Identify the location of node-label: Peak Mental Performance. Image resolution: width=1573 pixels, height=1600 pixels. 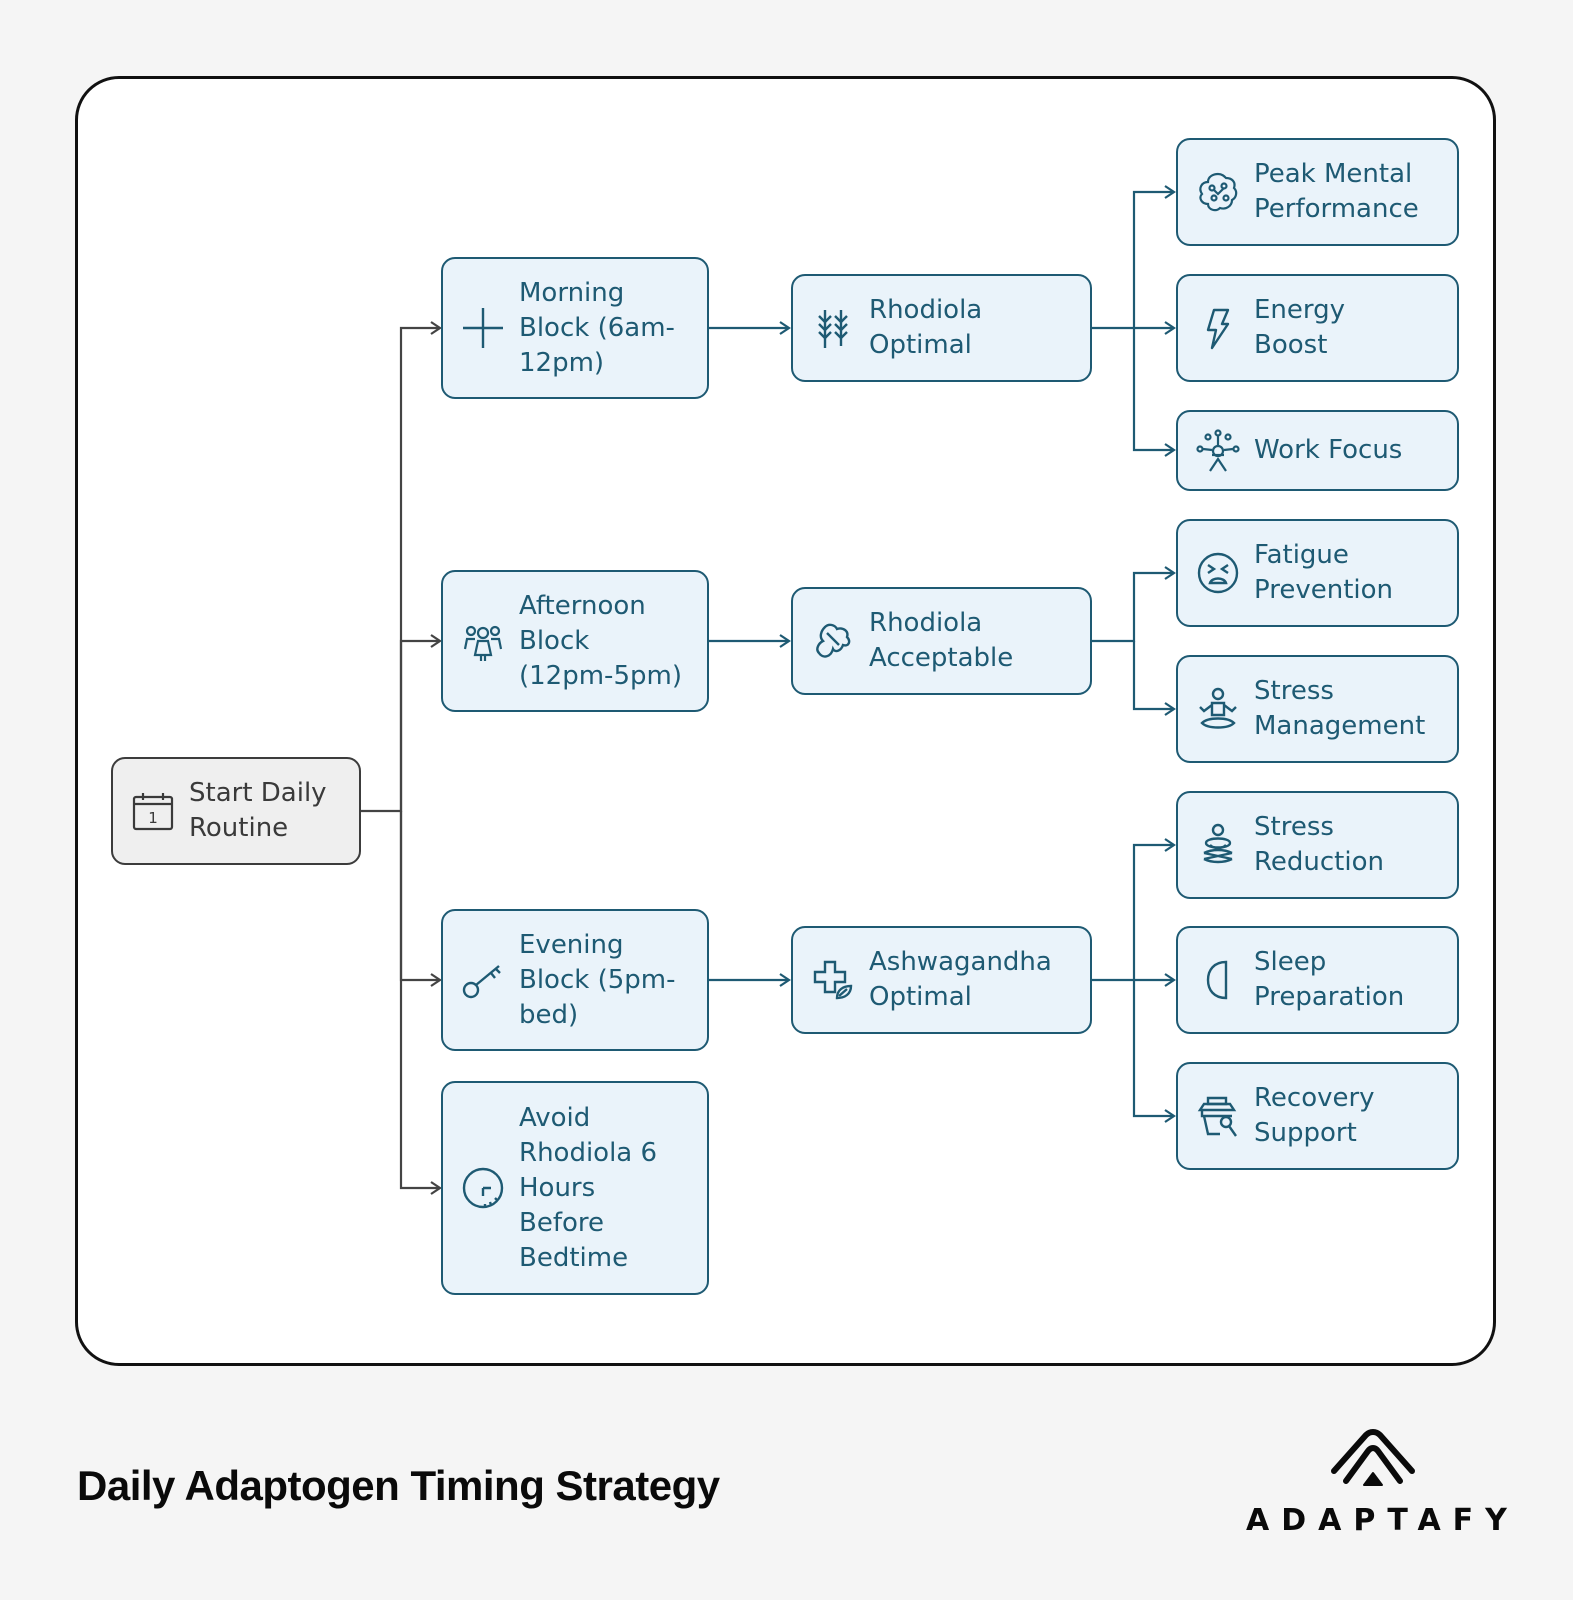
(1336, 191).